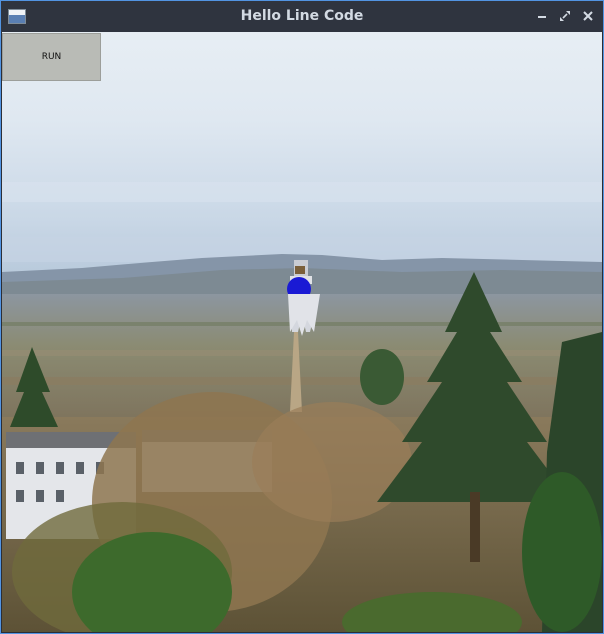 The width and height of the screenshot is (604, 634). I want to click on close-icon, so click(588, 16).